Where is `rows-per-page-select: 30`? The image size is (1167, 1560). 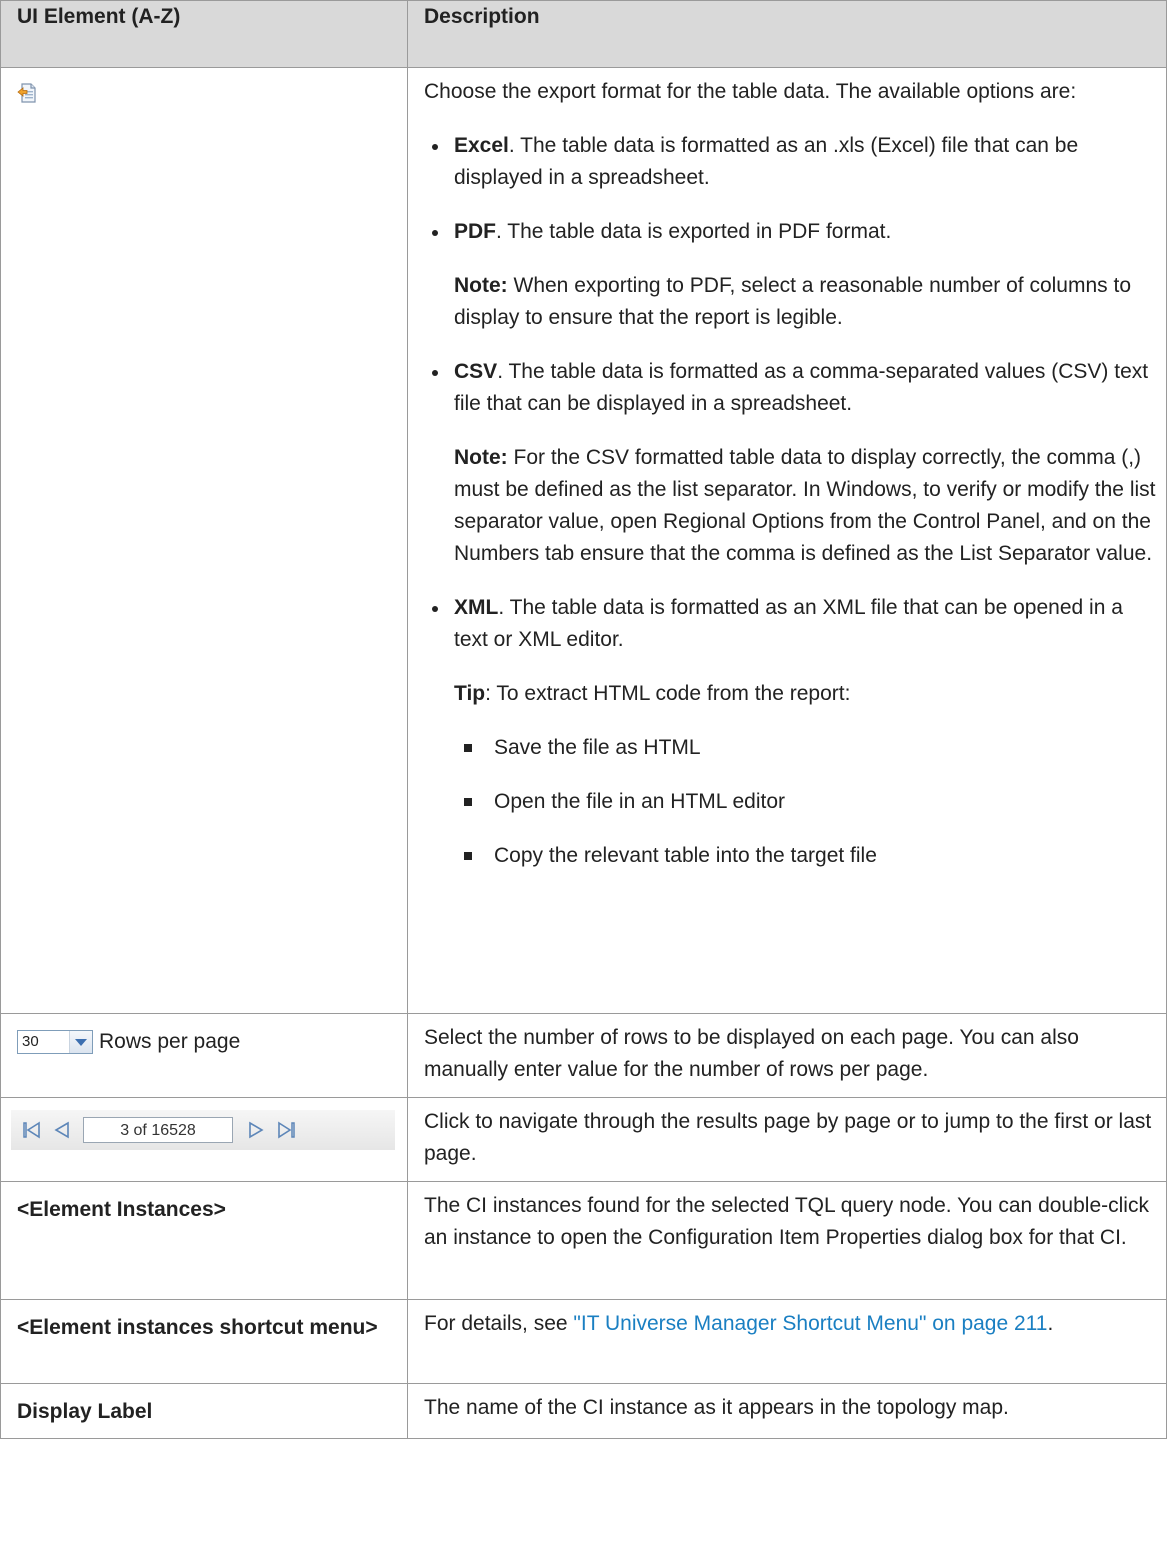
rows-per-page-select: 30 is located at coordinates (55, 1042).